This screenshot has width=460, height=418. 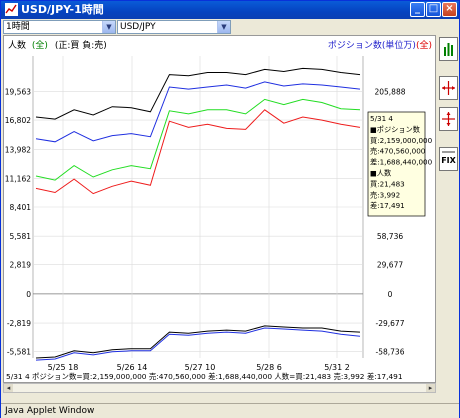 What do you see at coordinates (21, 236) in the screenshot?
I see `left-tick-label: 5,581` at bounding box center [21, 236].